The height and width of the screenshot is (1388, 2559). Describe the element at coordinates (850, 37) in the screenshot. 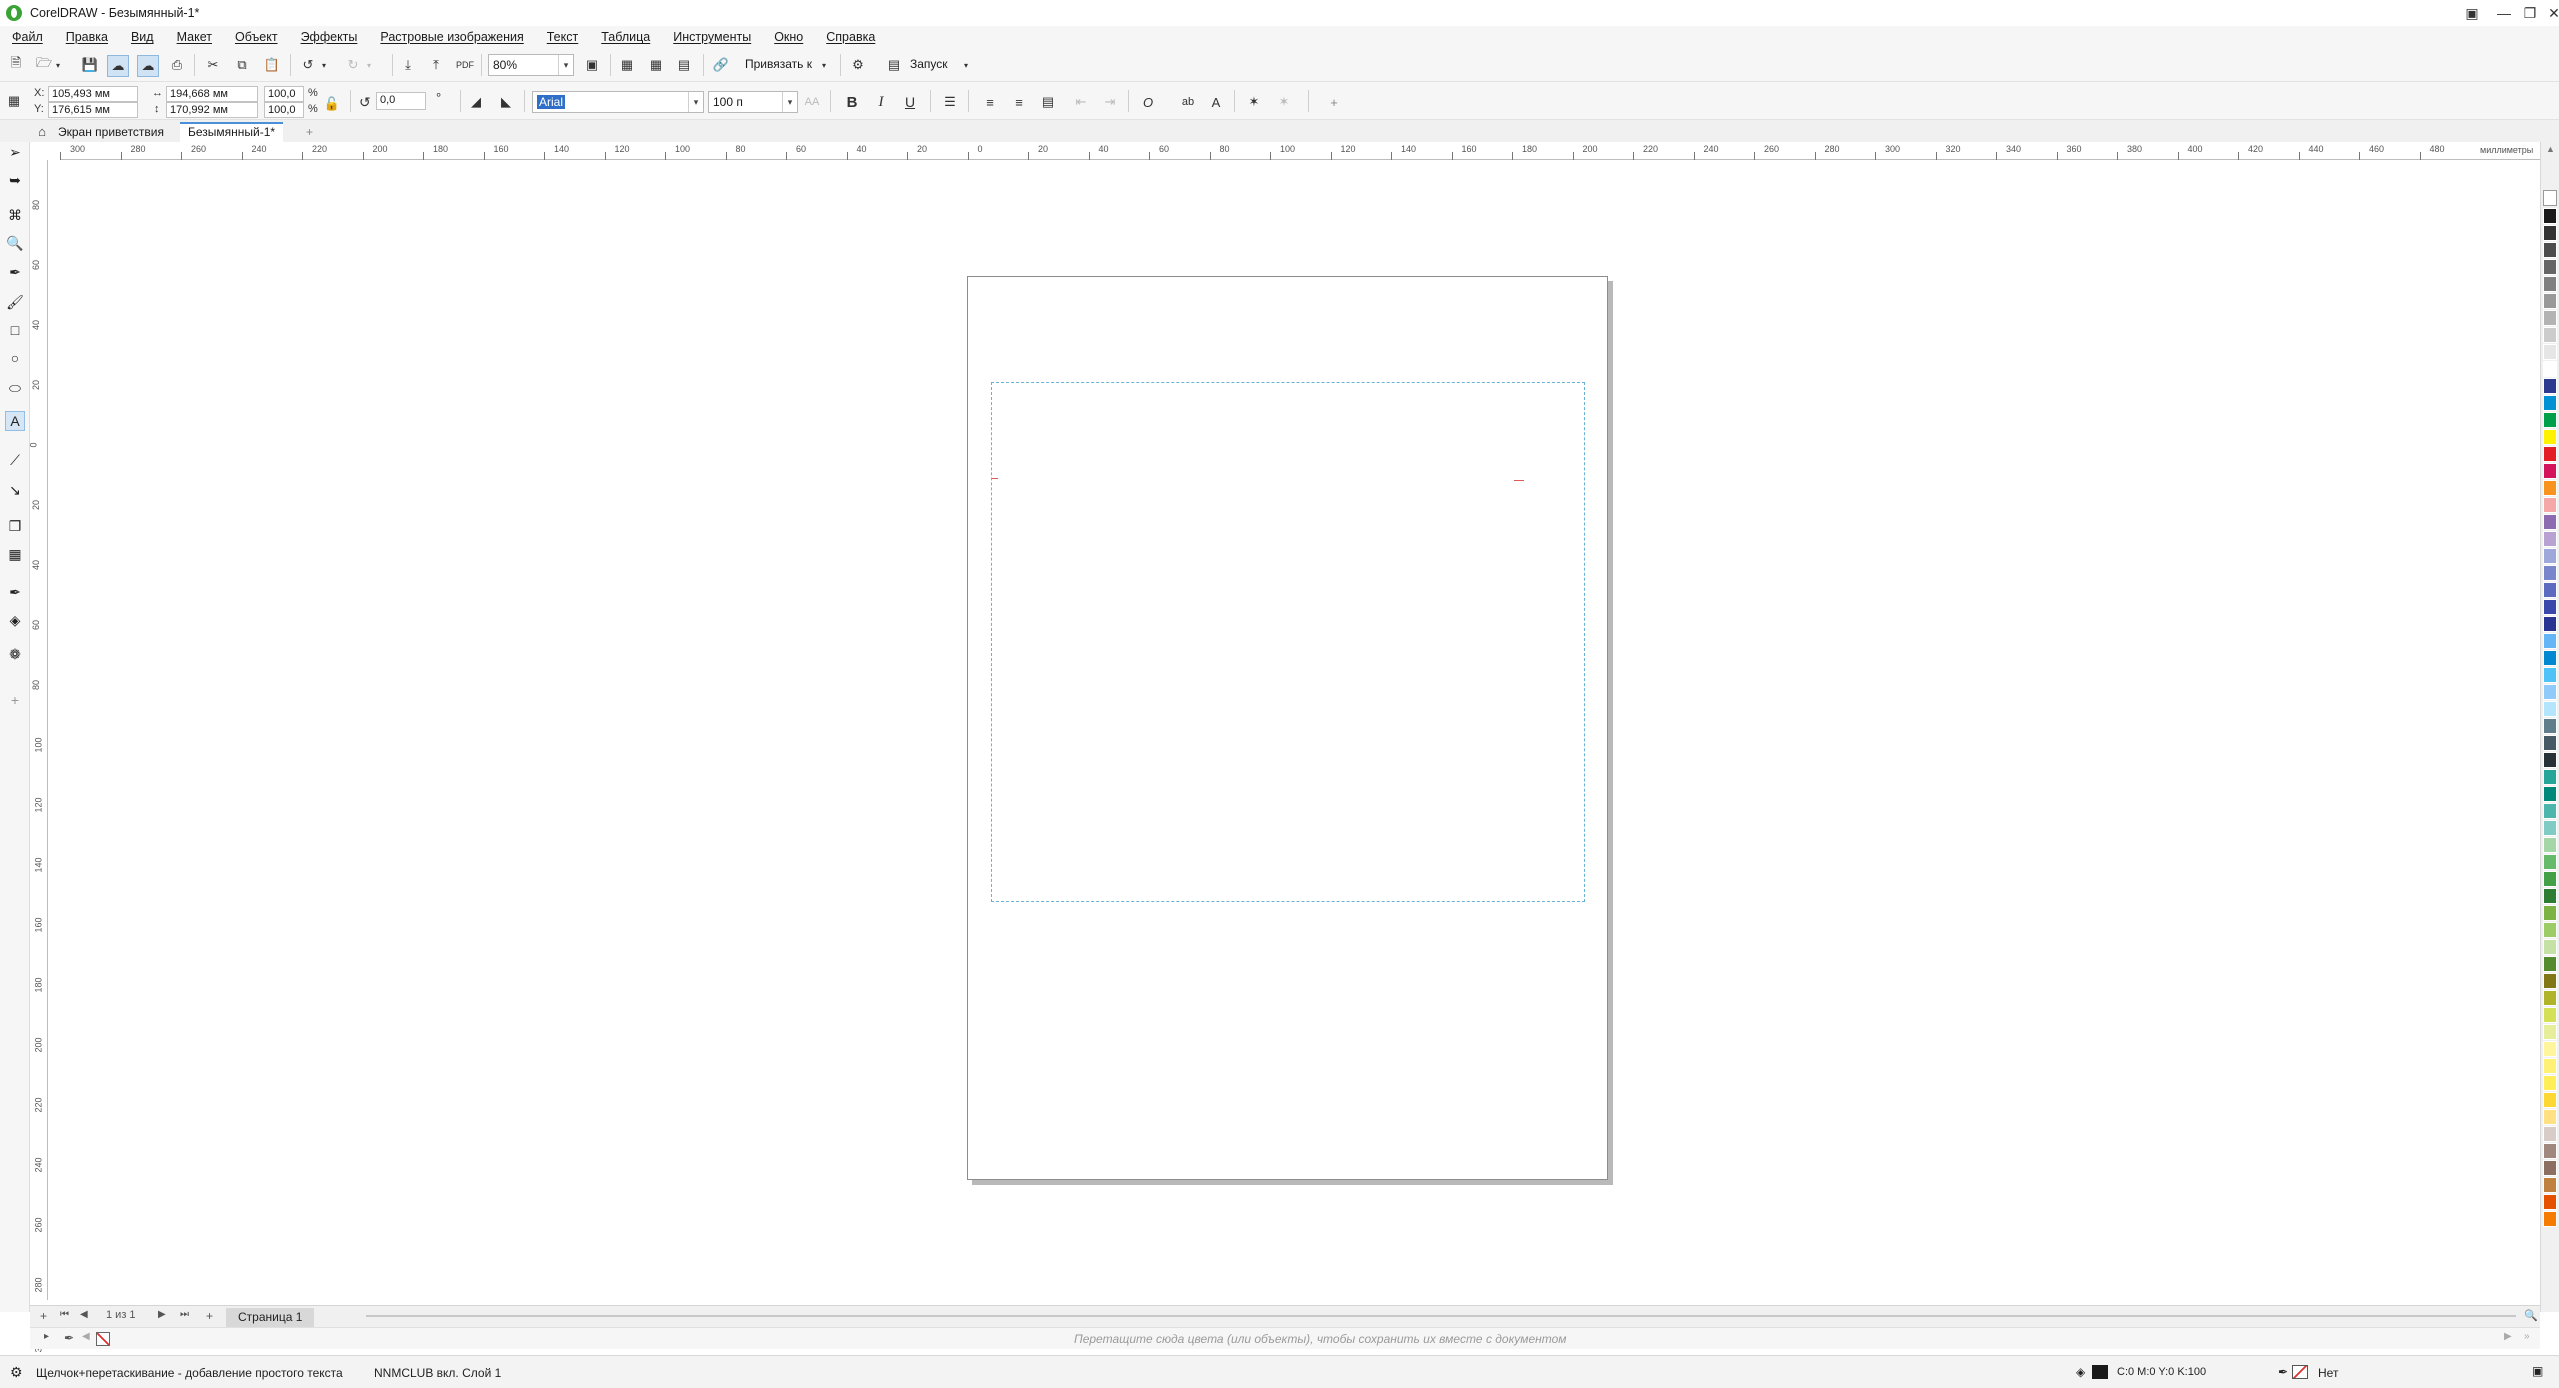

I see `menu-help: Справка` at that location.